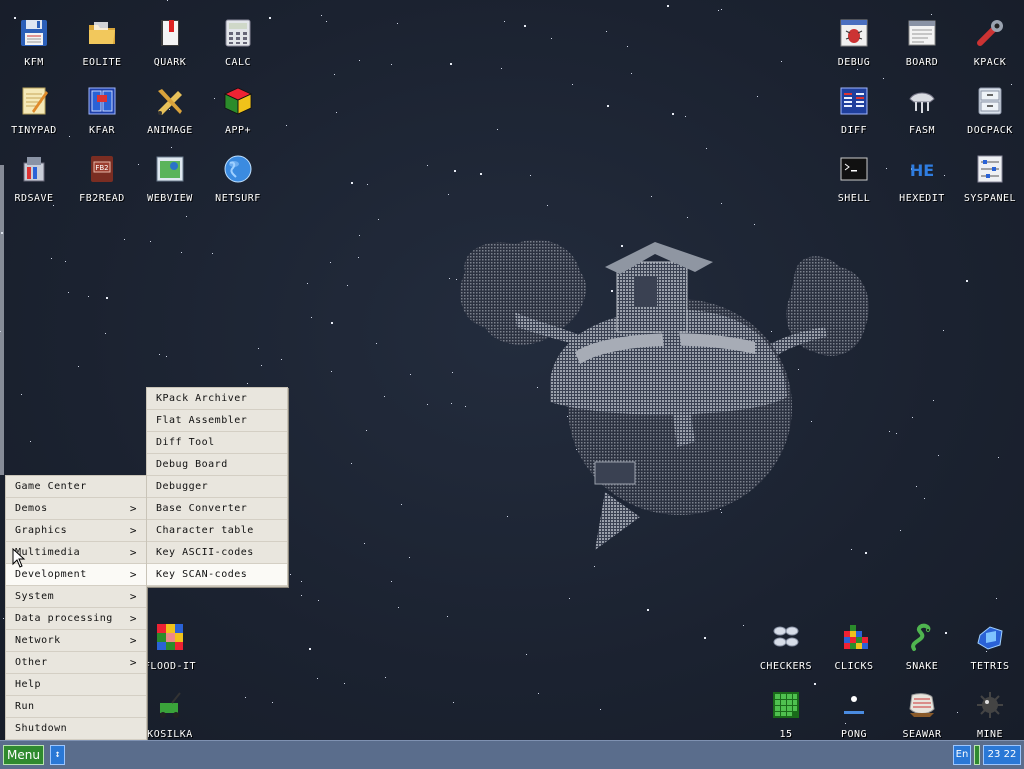  I want to click on menu-item-data-processing: Data processing >, so click(76, 619).